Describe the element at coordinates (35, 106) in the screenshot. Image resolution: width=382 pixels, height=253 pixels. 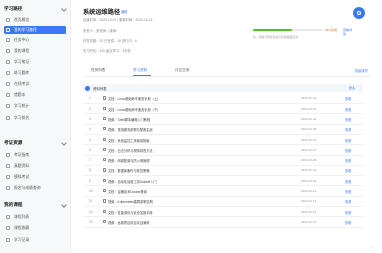
I see `sidebar-item: 学习统计` at that location.